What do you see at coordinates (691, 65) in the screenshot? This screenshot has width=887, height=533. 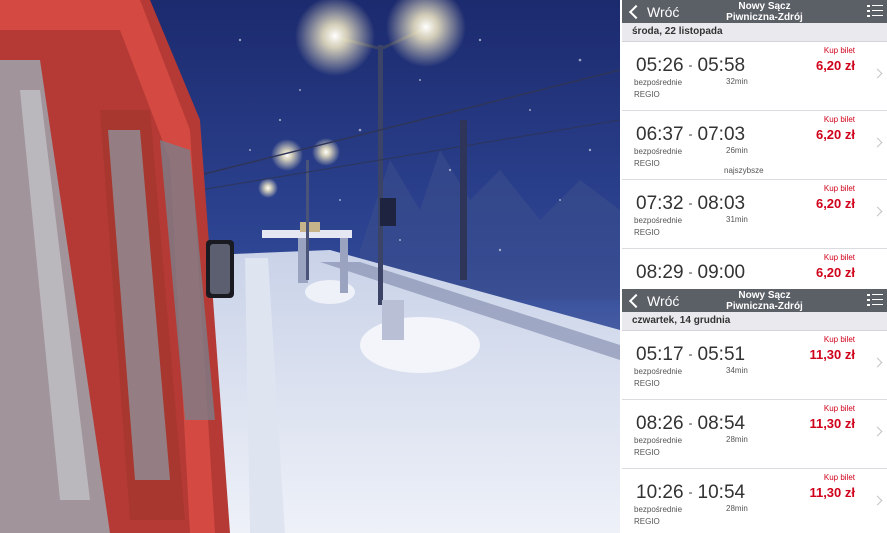 I see `connection-times: 05:26-05:58` at bounding box center [691, 65].